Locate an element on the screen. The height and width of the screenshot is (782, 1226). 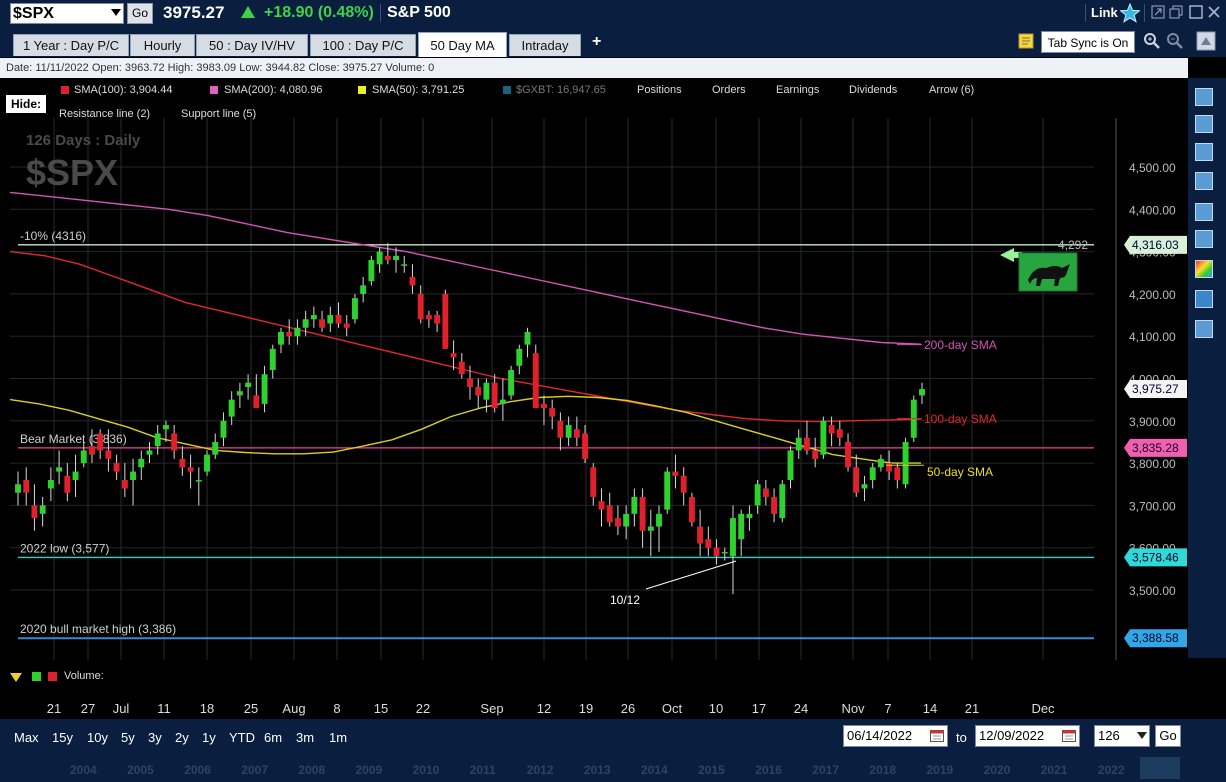
last-price-tag-label: 3,975.27 is located at coordinates (1155, 389).